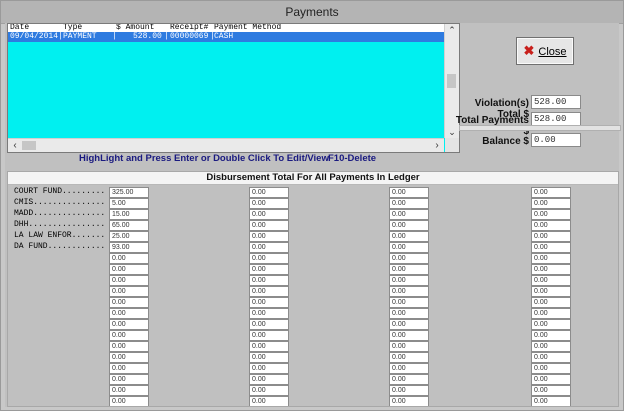 This screenshot has width=624, height=411. Describe the element at coordinates (451, 81) in the screenshot. I see `vertical-scroll-thumb` at that location.